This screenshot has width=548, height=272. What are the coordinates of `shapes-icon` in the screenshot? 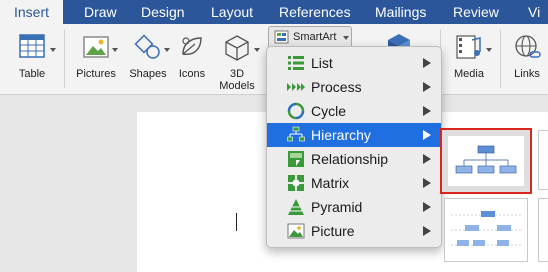 It's located at (147, 46).